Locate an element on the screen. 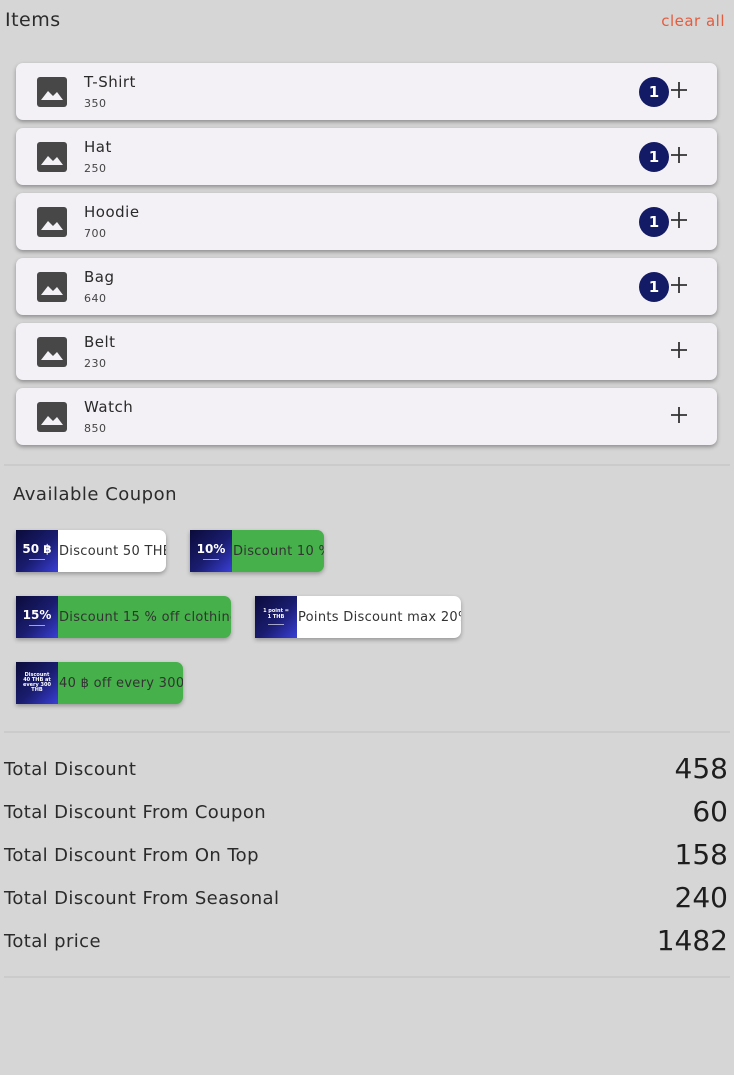 The height and width of the screenshot is (1075, 734). coupon-badge-text: 10% is located at coordinates (211, 548).